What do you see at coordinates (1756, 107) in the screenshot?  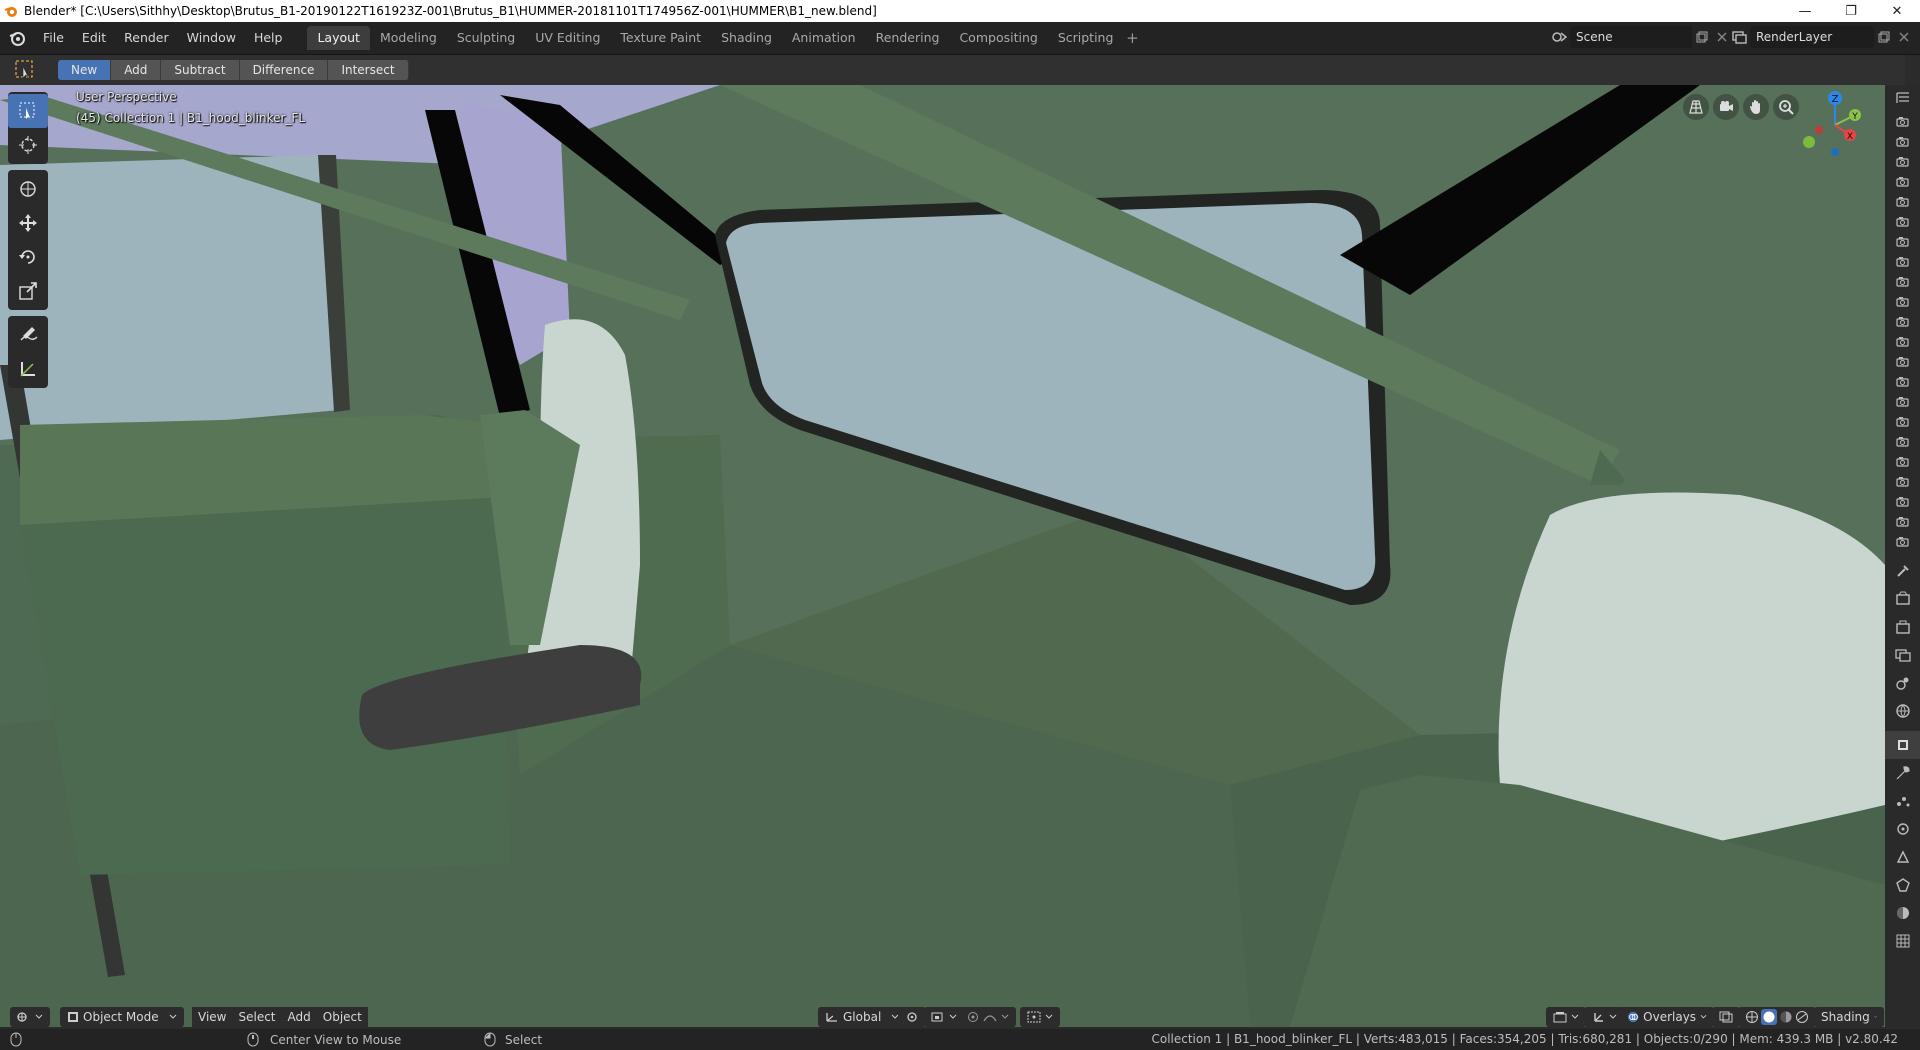 I see `pan-view-hand-icon` at bounding box center [1756, 107].